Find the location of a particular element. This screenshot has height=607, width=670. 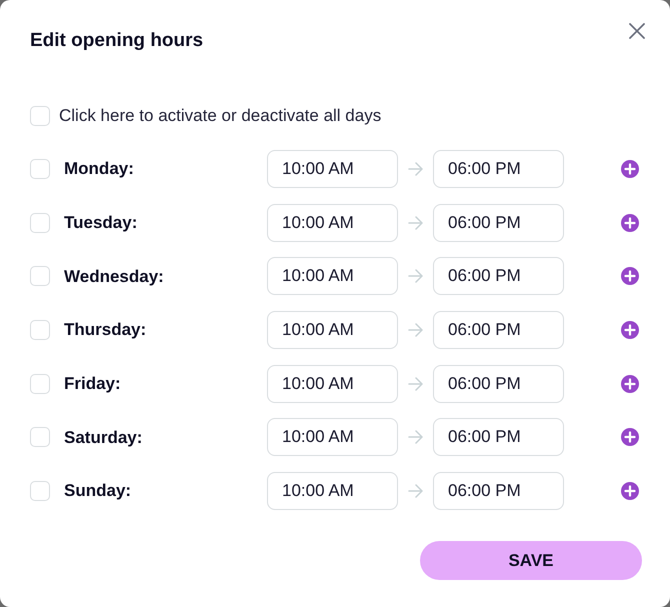

day-label: Friday: is located at coordinates (93, 383).